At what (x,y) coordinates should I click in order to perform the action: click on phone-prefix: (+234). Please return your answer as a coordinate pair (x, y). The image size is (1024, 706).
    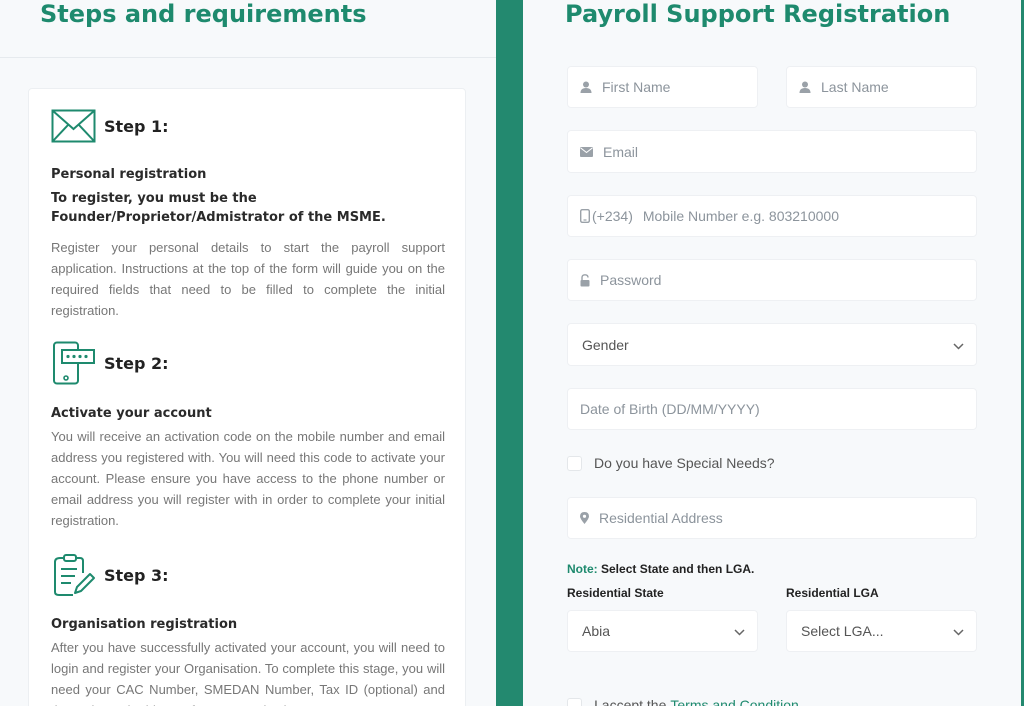
    Looking at the image, I should click on (612, 216).